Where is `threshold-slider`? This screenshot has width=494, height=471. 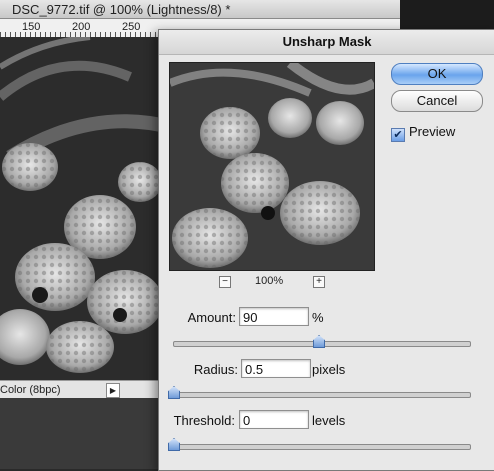
threshold-slider is located at coordinates (319, 444).